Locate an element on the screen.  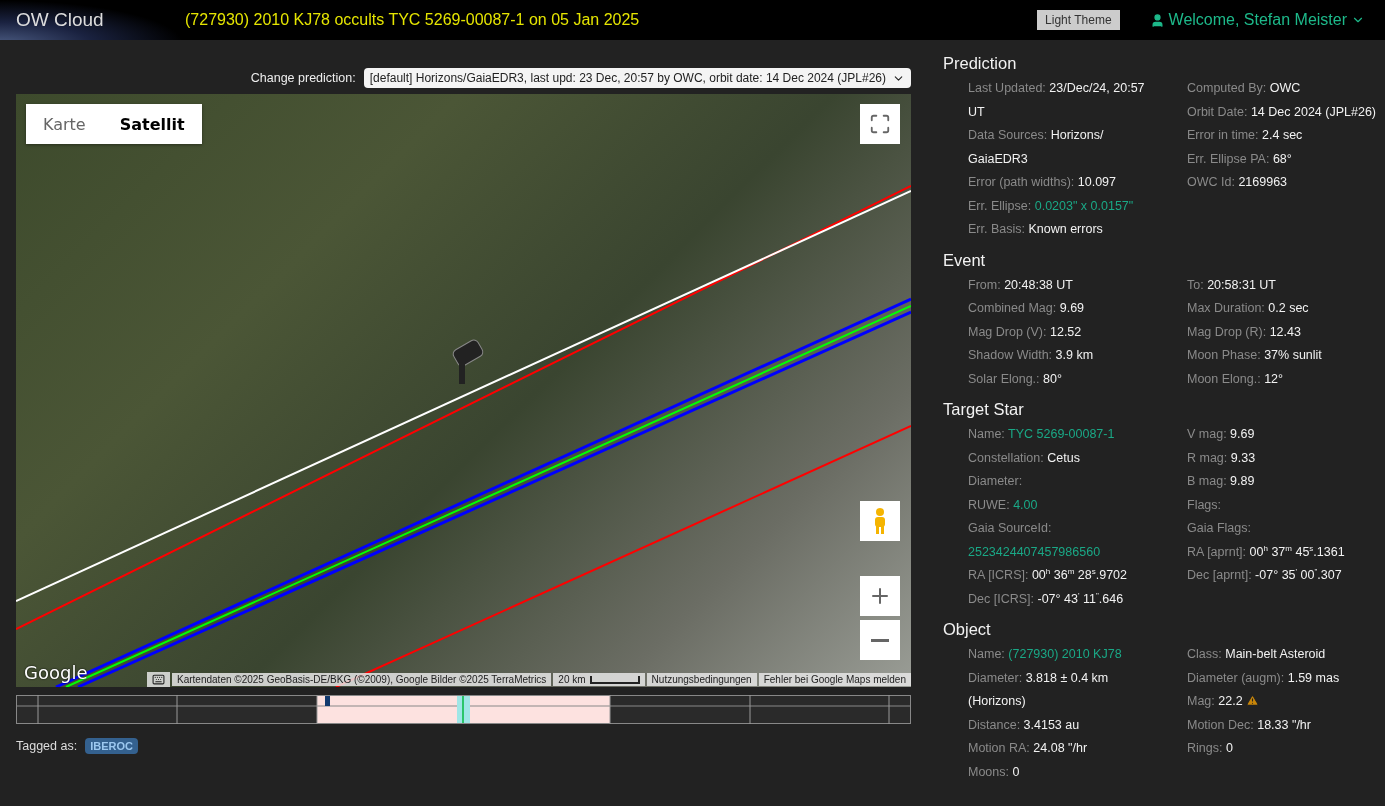
data-field: Dec [ICRS]: -07° 43$^{'}$ 11$^{"}$.646 is located at coordinates (1058, 599).